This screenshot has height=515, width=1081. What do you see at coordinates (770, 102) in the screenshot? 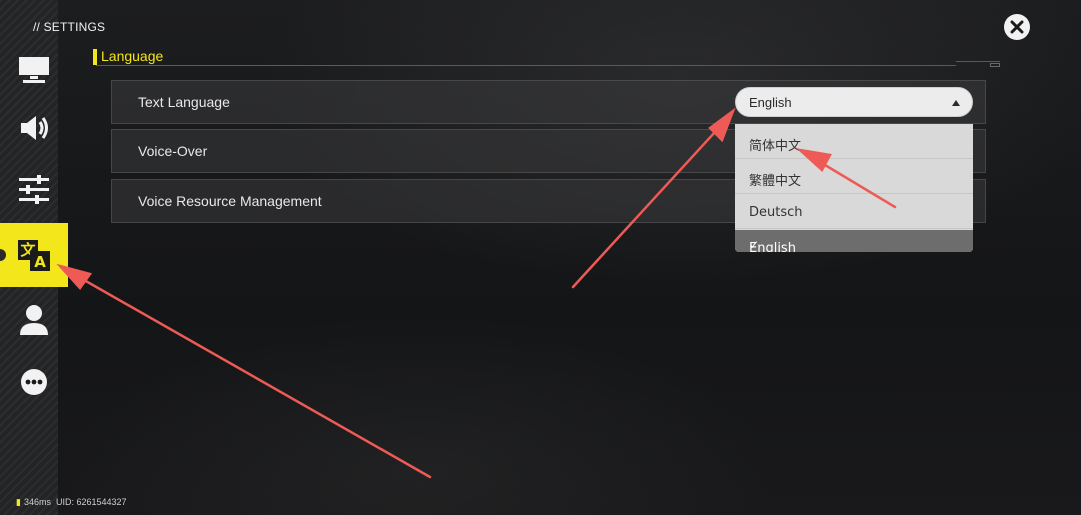
I see `select-value: English` at bounding box center [770, 102].